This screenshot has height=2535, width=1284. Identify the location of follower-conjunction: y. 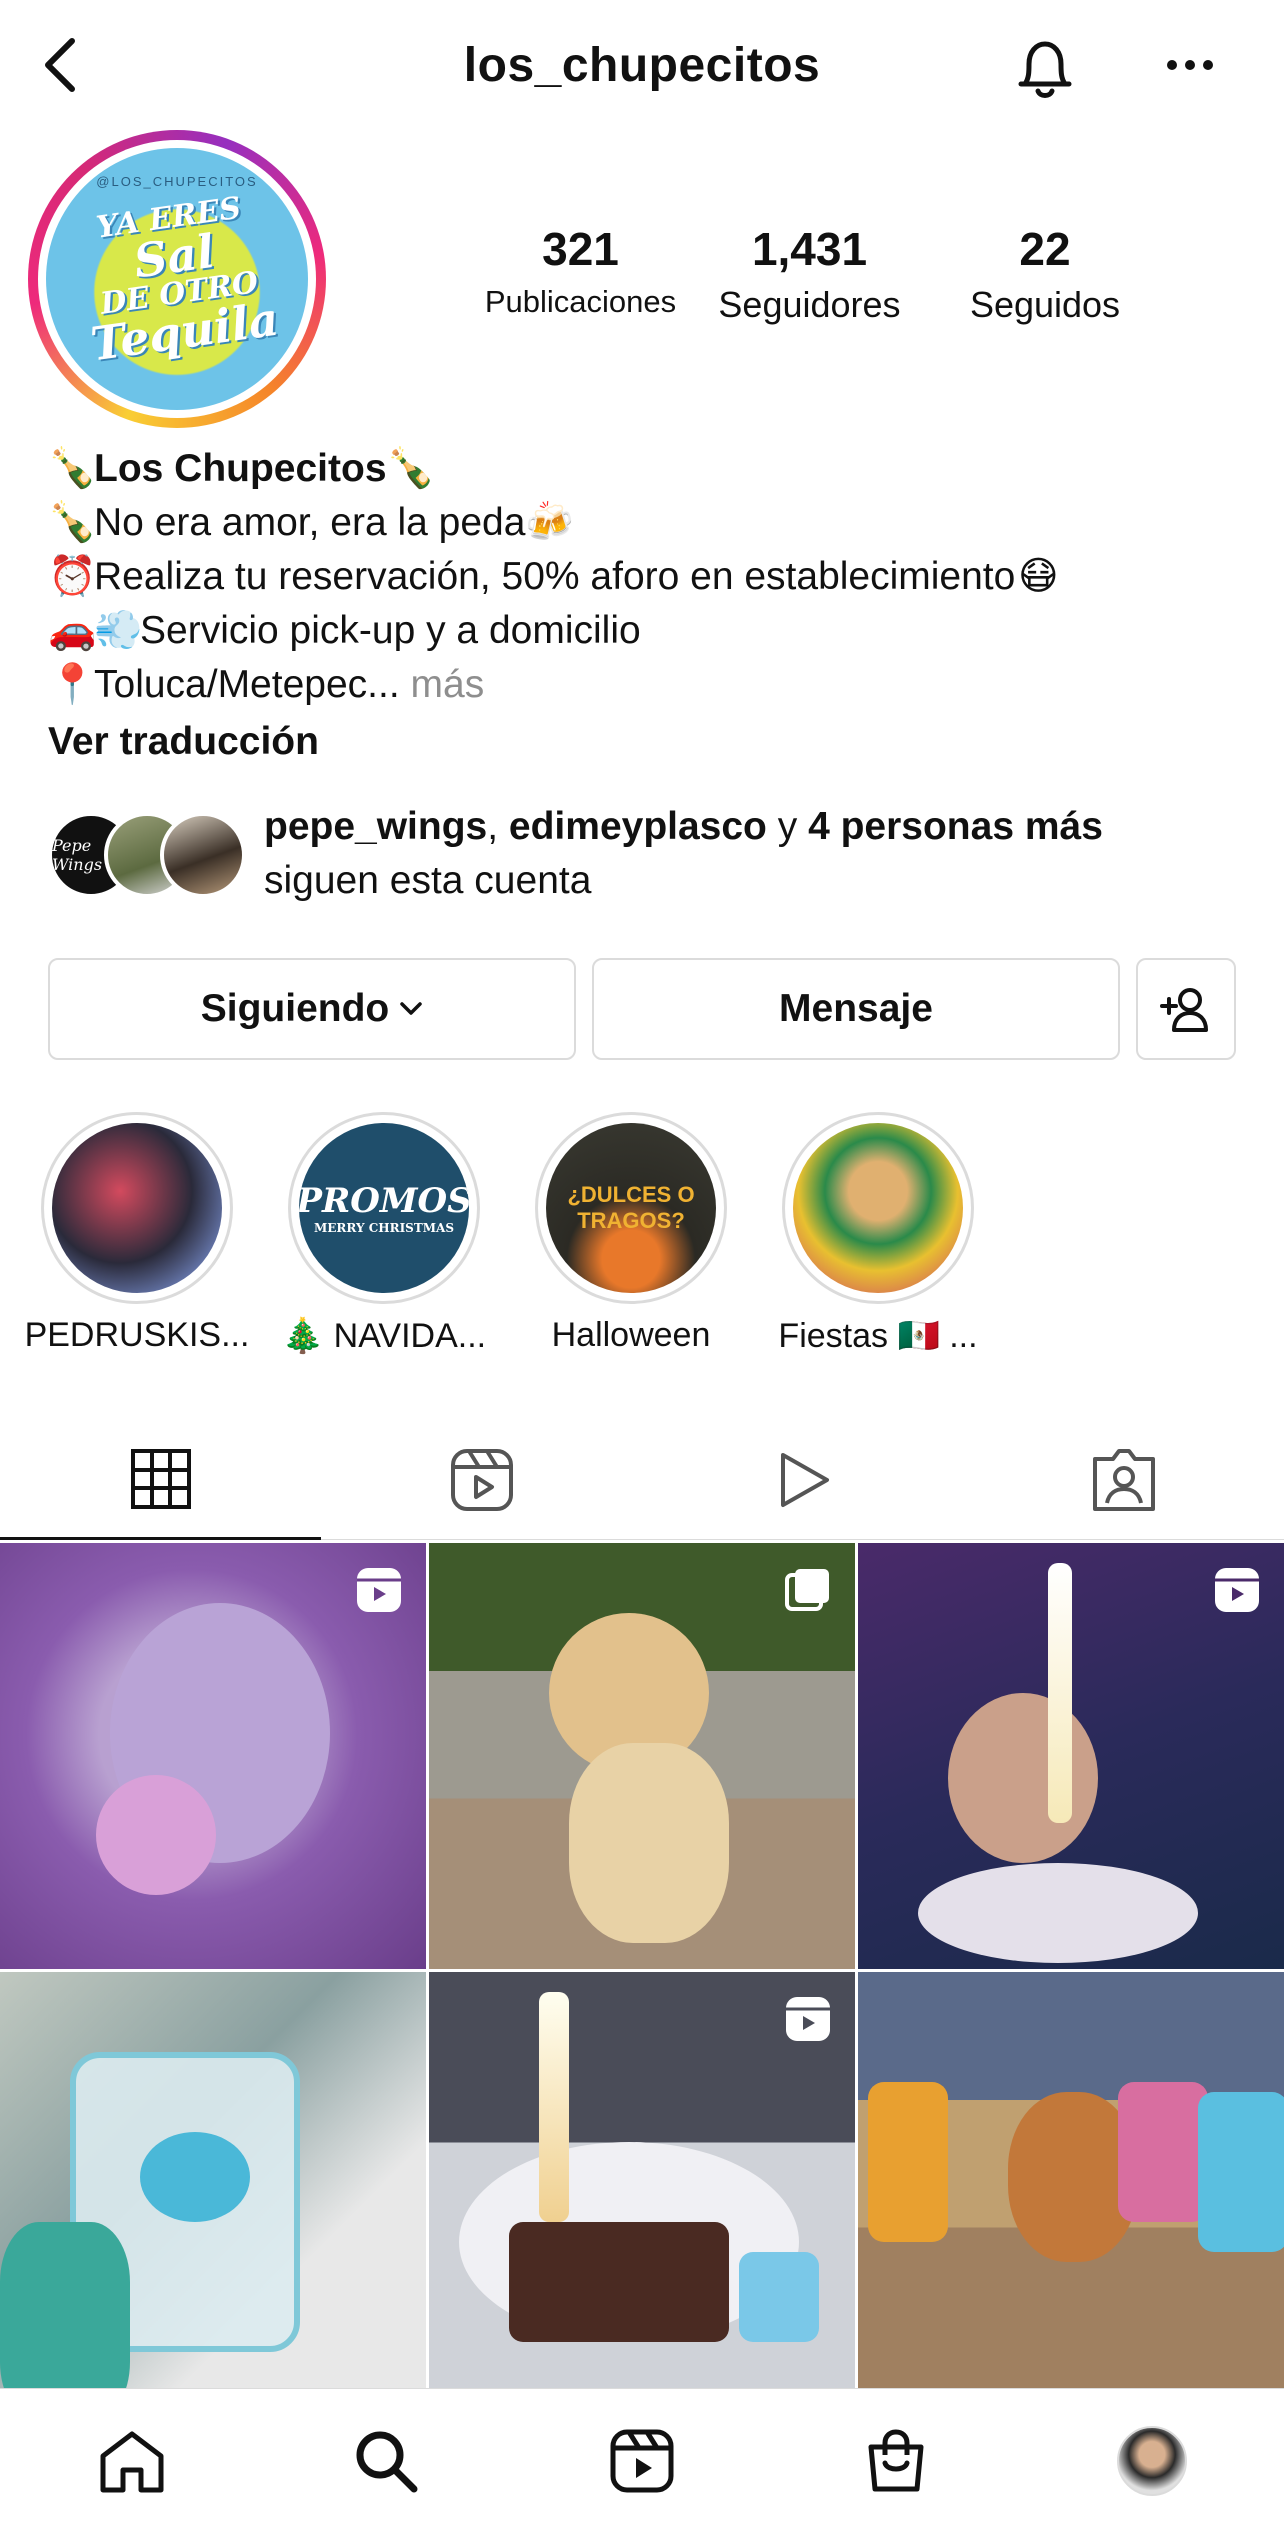
(787, 826).